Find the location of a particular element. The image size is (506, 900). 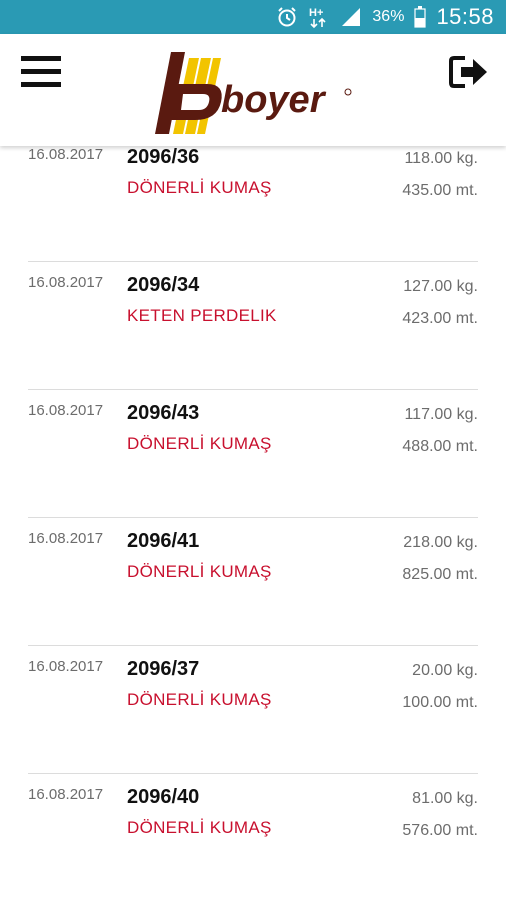

item-code: 2096/34 is located at coordinates (163, 285).